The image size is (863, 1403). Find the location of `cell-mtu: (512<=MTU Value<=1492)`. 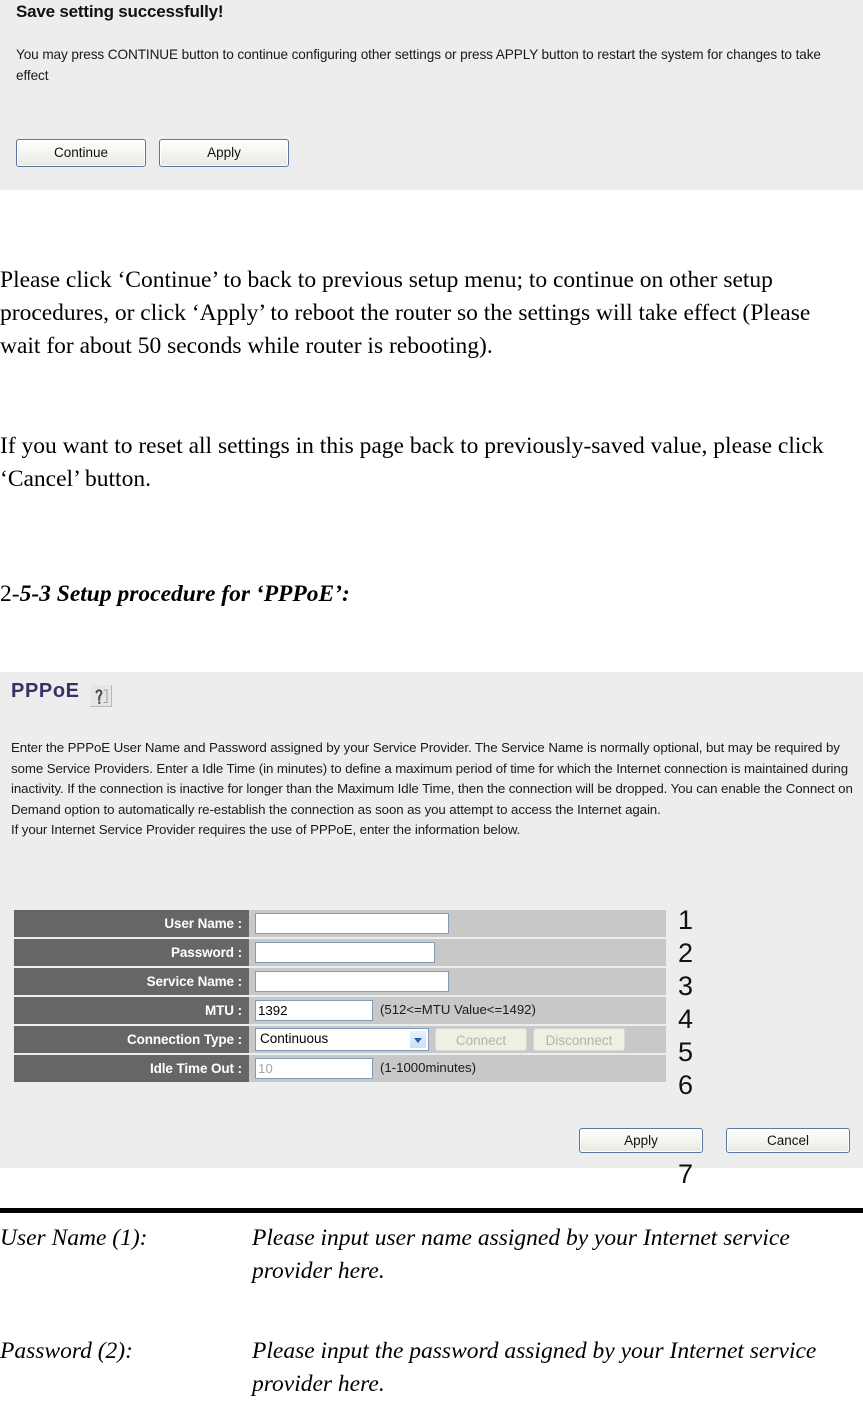

cell-mtu: (512<=MTU Value<=1492) is located at coordinates (457, 1010).